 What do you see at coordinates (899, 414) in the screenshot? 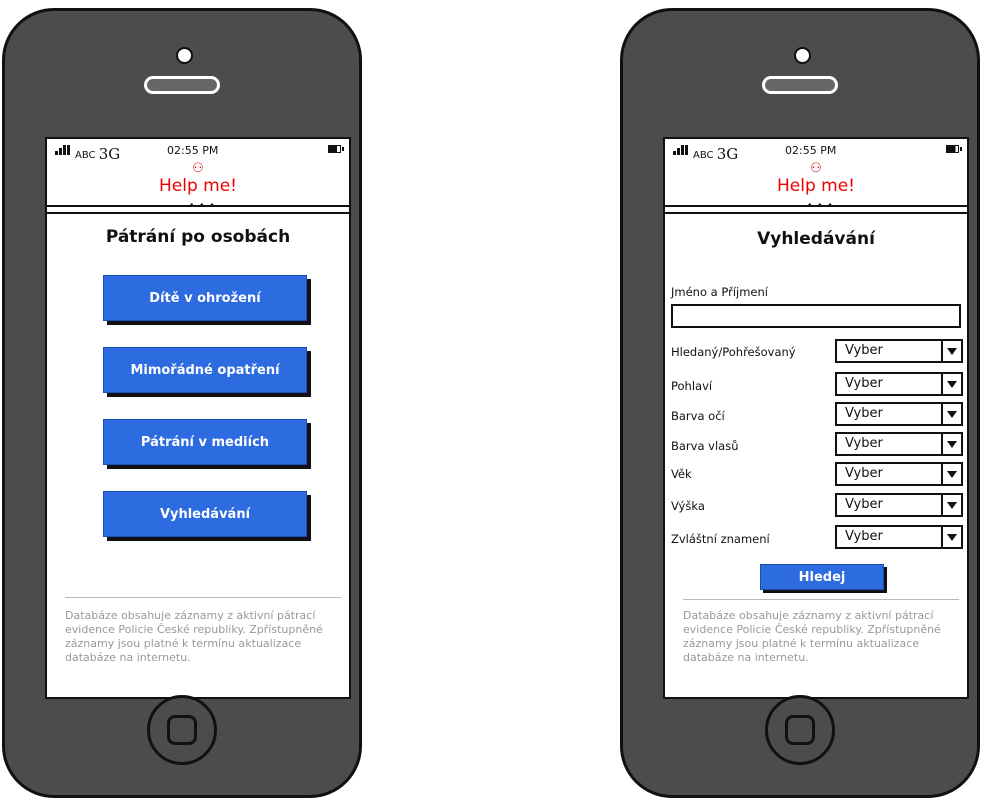
I see `eye-color-select: Vyber` at bounding box center [899, 414].